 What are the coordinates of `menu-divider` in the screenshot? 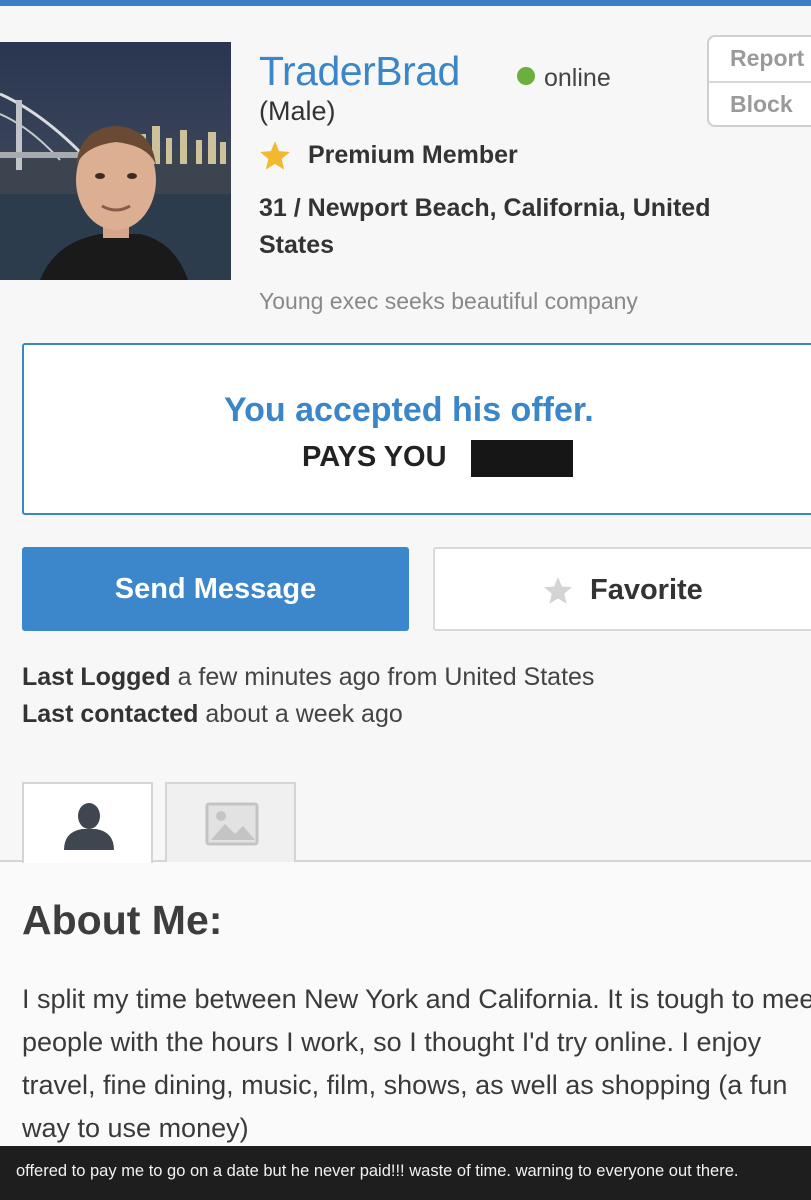 It's located at (760, 82).